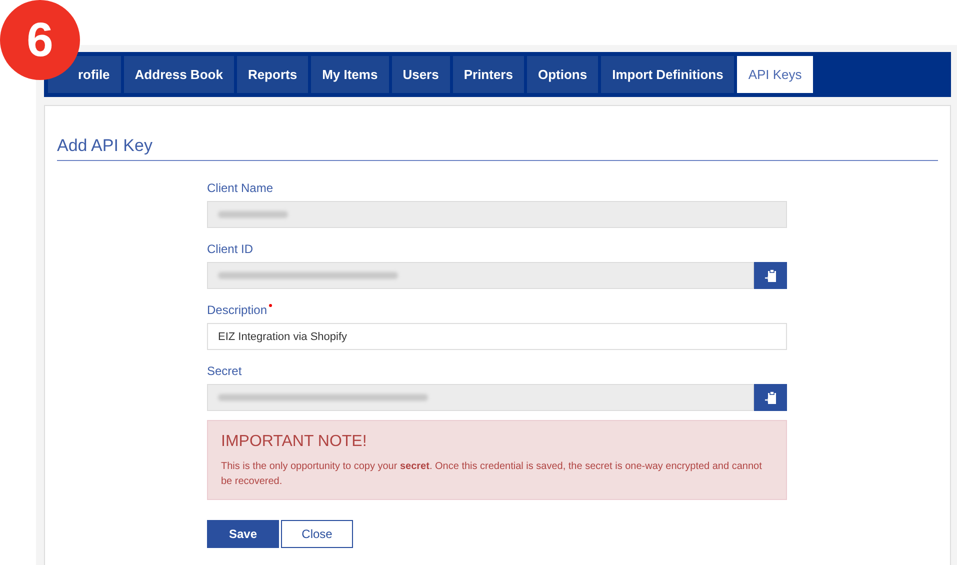 The image size is (957, 565). Describe the element at coordinates (488, 74) in the screenshot. I see `tab: Printers` at that location.